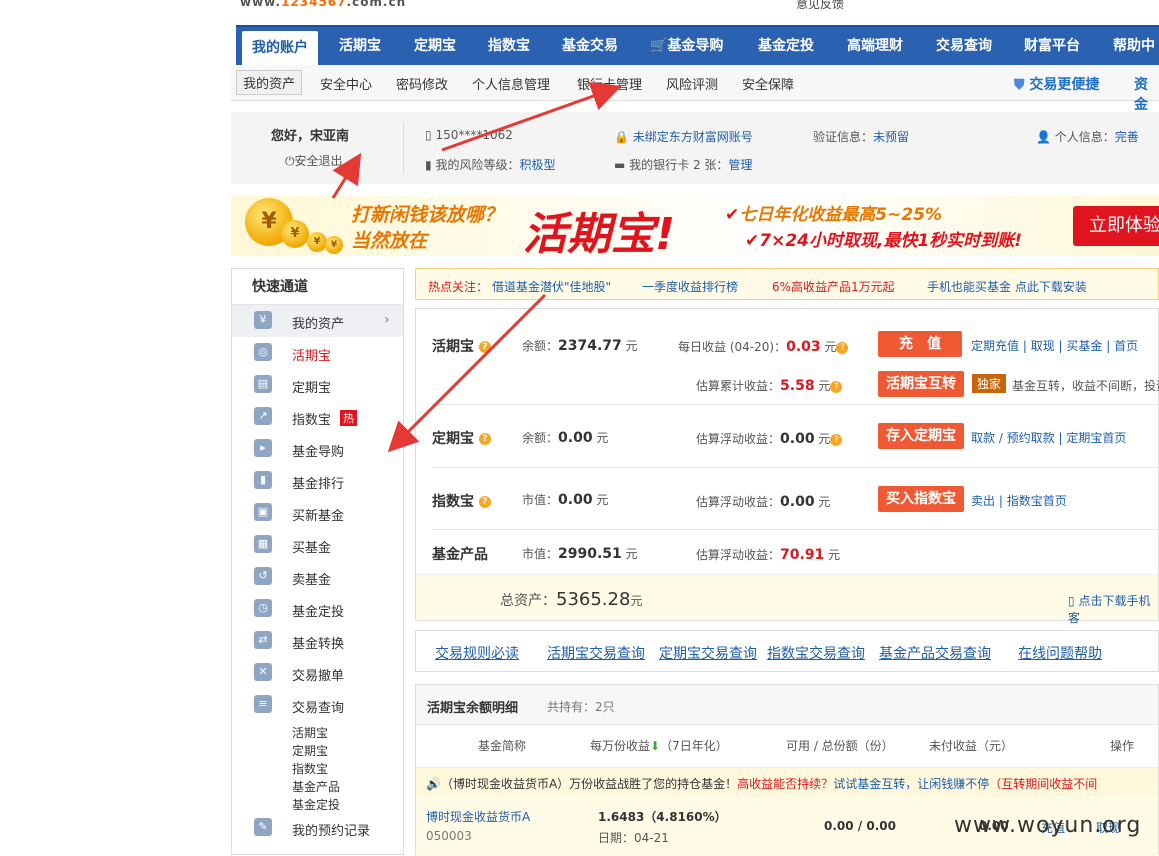 The width and height of the screenshot is (1159, 856). I want to click on link-zsb-query: 指数宝交易查询, so click(816, 653).